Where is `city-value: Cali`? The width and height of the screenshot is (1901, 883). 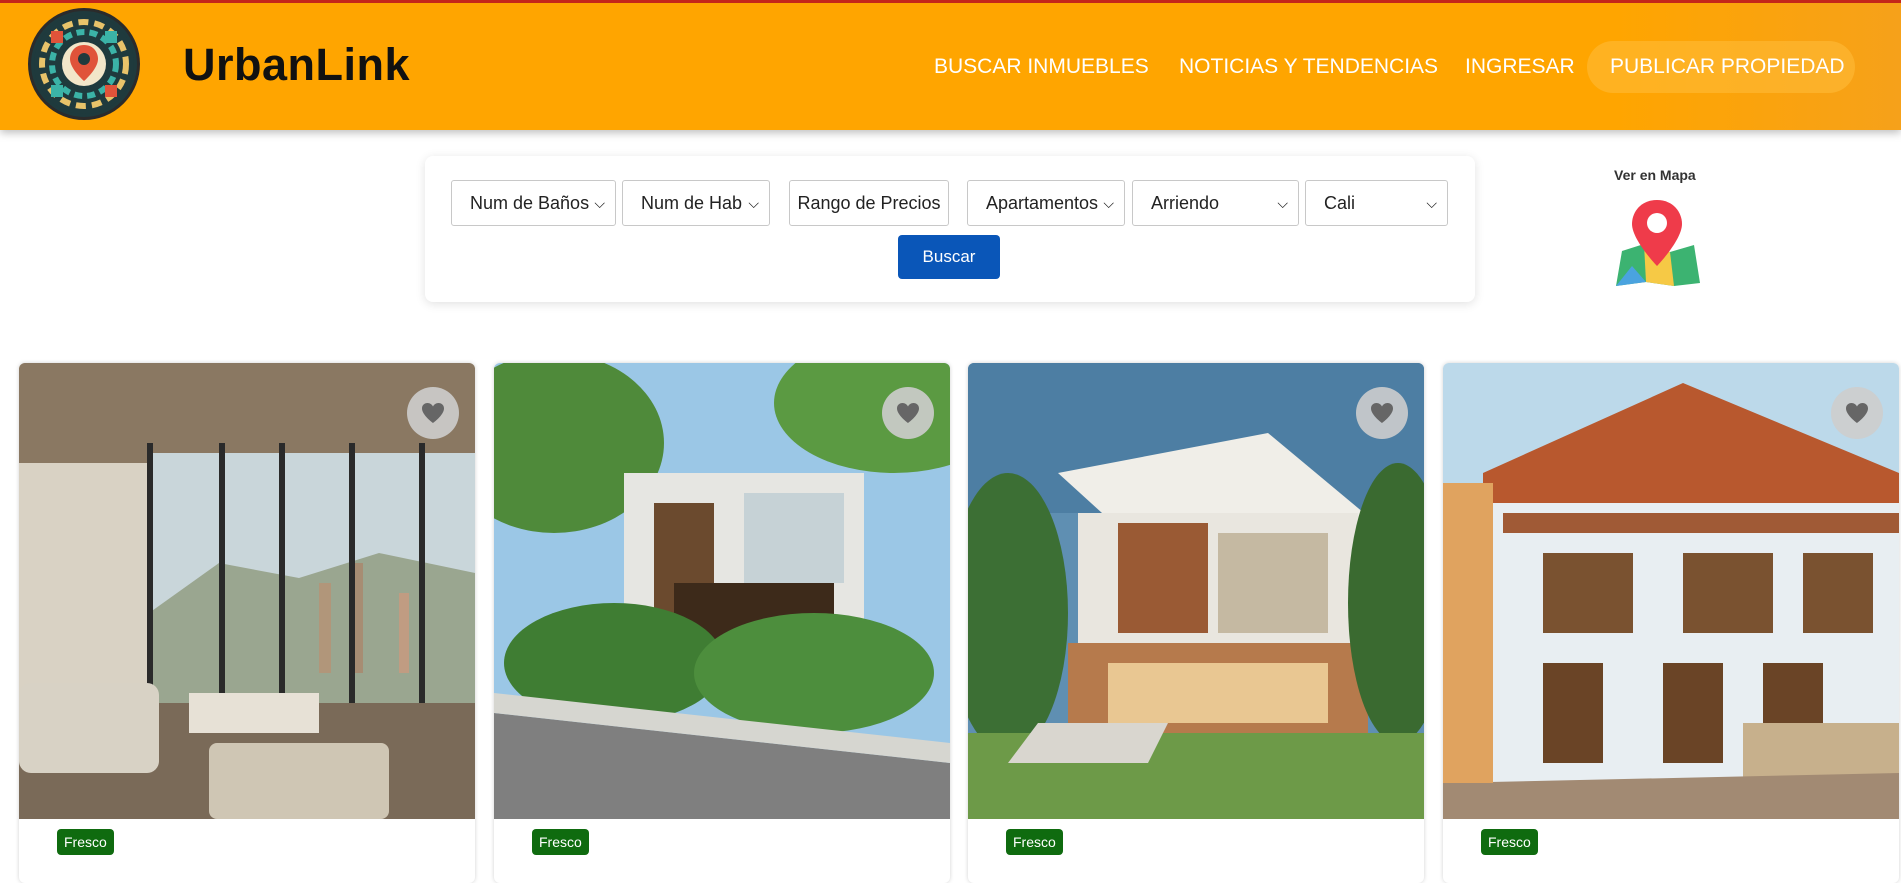
city-value: Cali is located at coordinates (1340, 203).